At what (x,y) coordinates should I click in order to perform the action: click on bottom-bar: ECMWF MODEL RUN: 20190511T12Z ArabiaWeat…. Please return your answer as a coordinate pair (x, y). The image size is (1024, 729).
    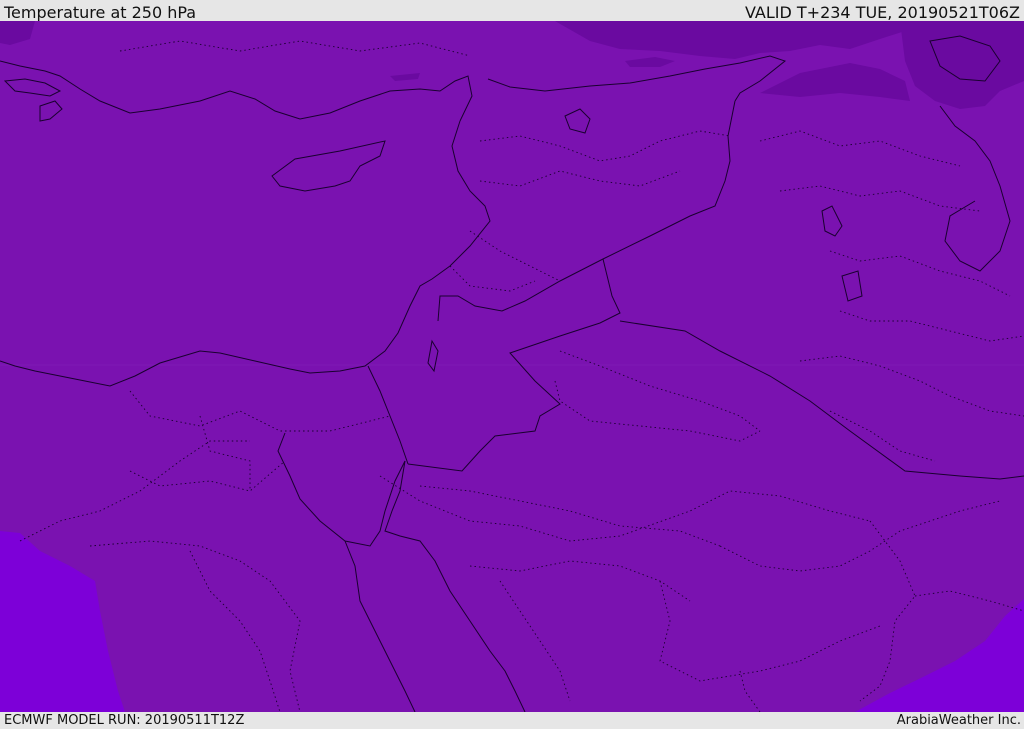
    Looking at the image, I should click on (512, 720).